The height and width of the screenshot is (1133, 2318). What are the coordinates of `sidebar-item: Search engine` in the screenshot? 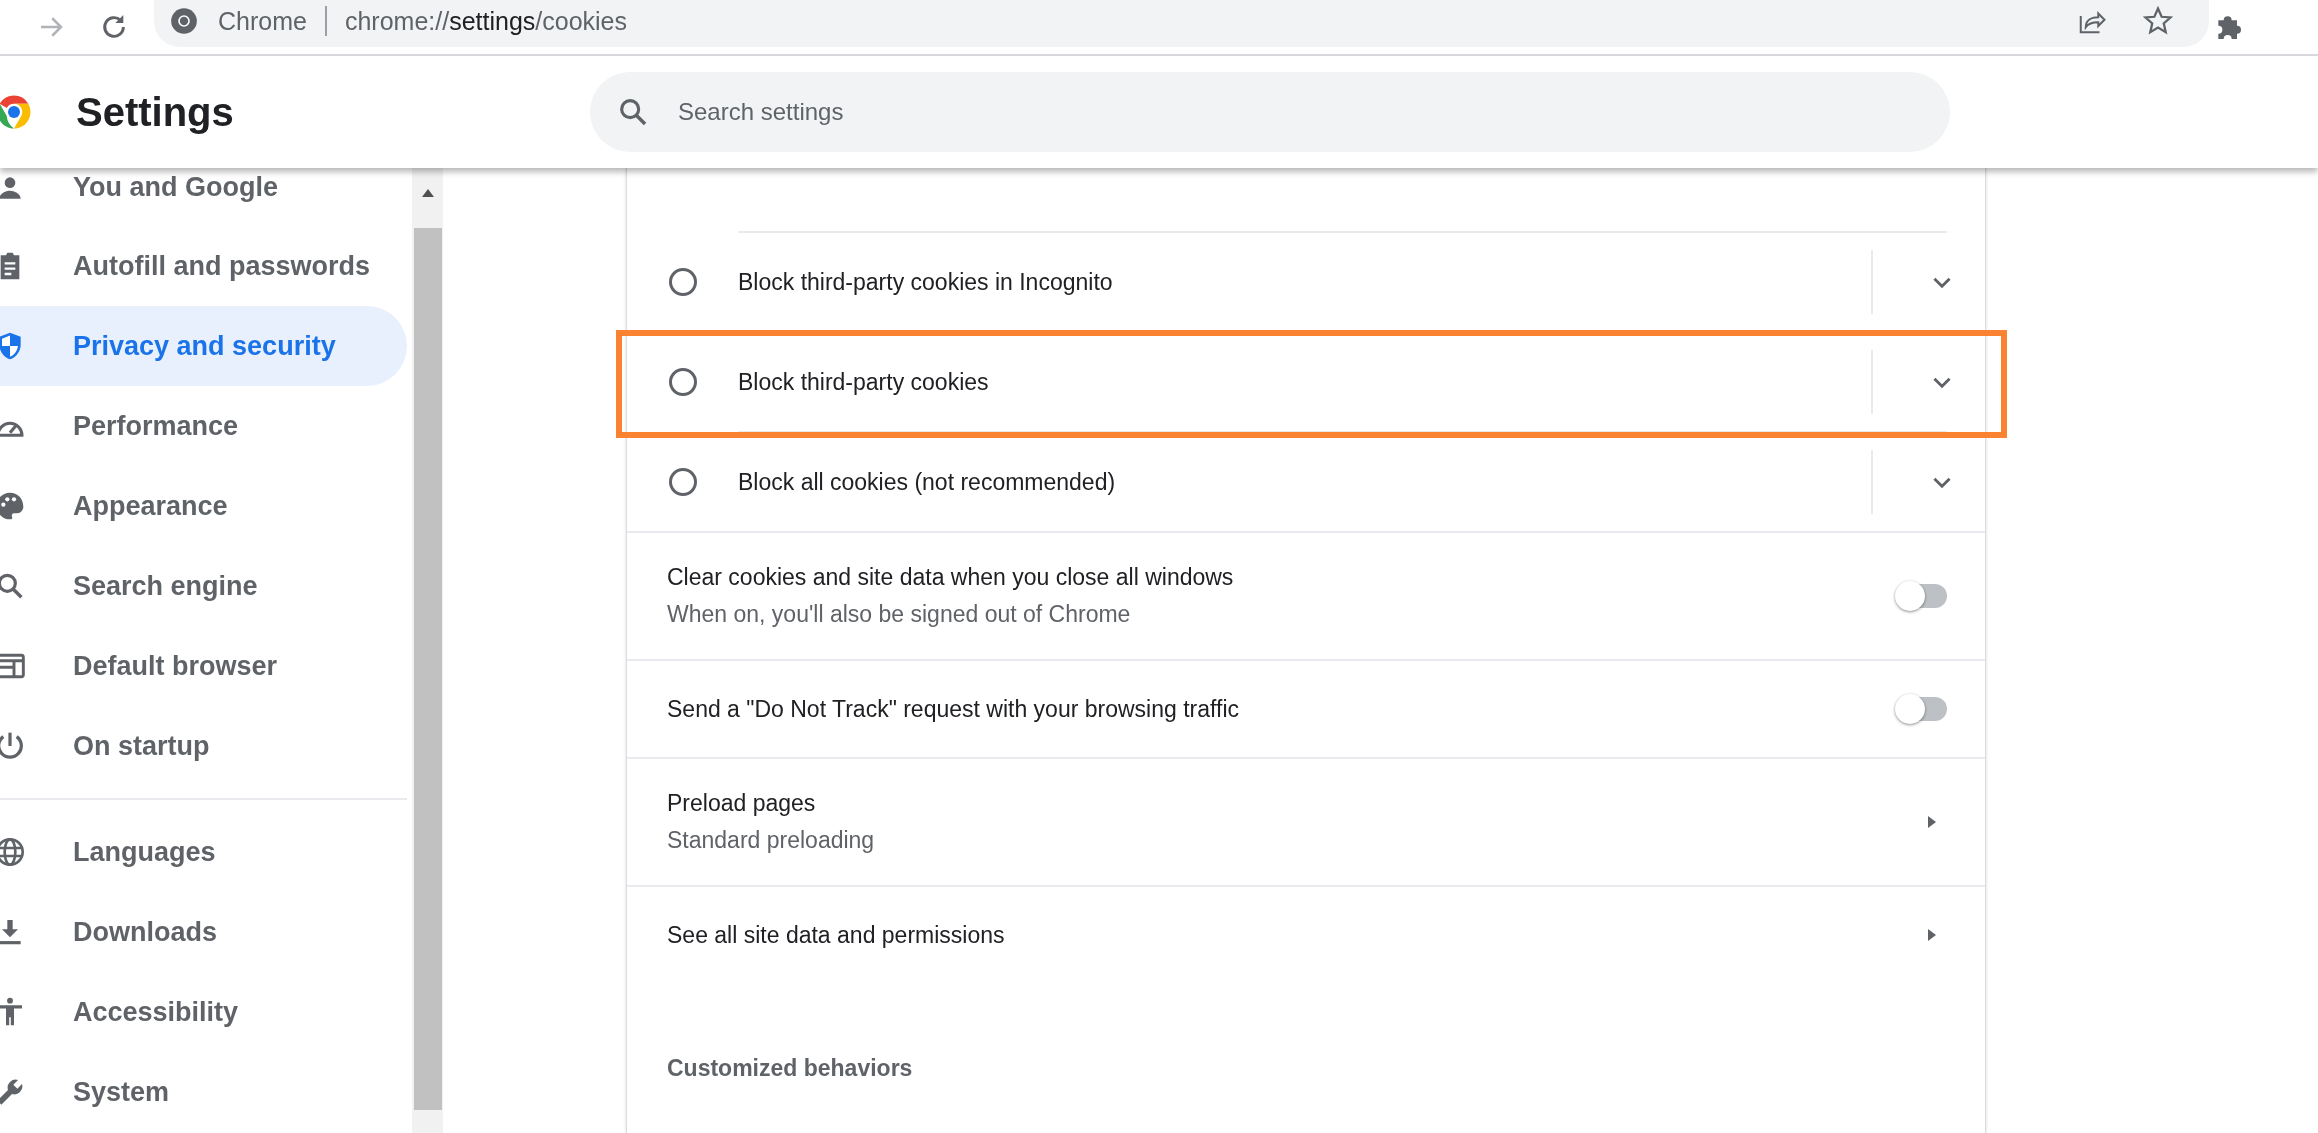 It's located at (203, 586).